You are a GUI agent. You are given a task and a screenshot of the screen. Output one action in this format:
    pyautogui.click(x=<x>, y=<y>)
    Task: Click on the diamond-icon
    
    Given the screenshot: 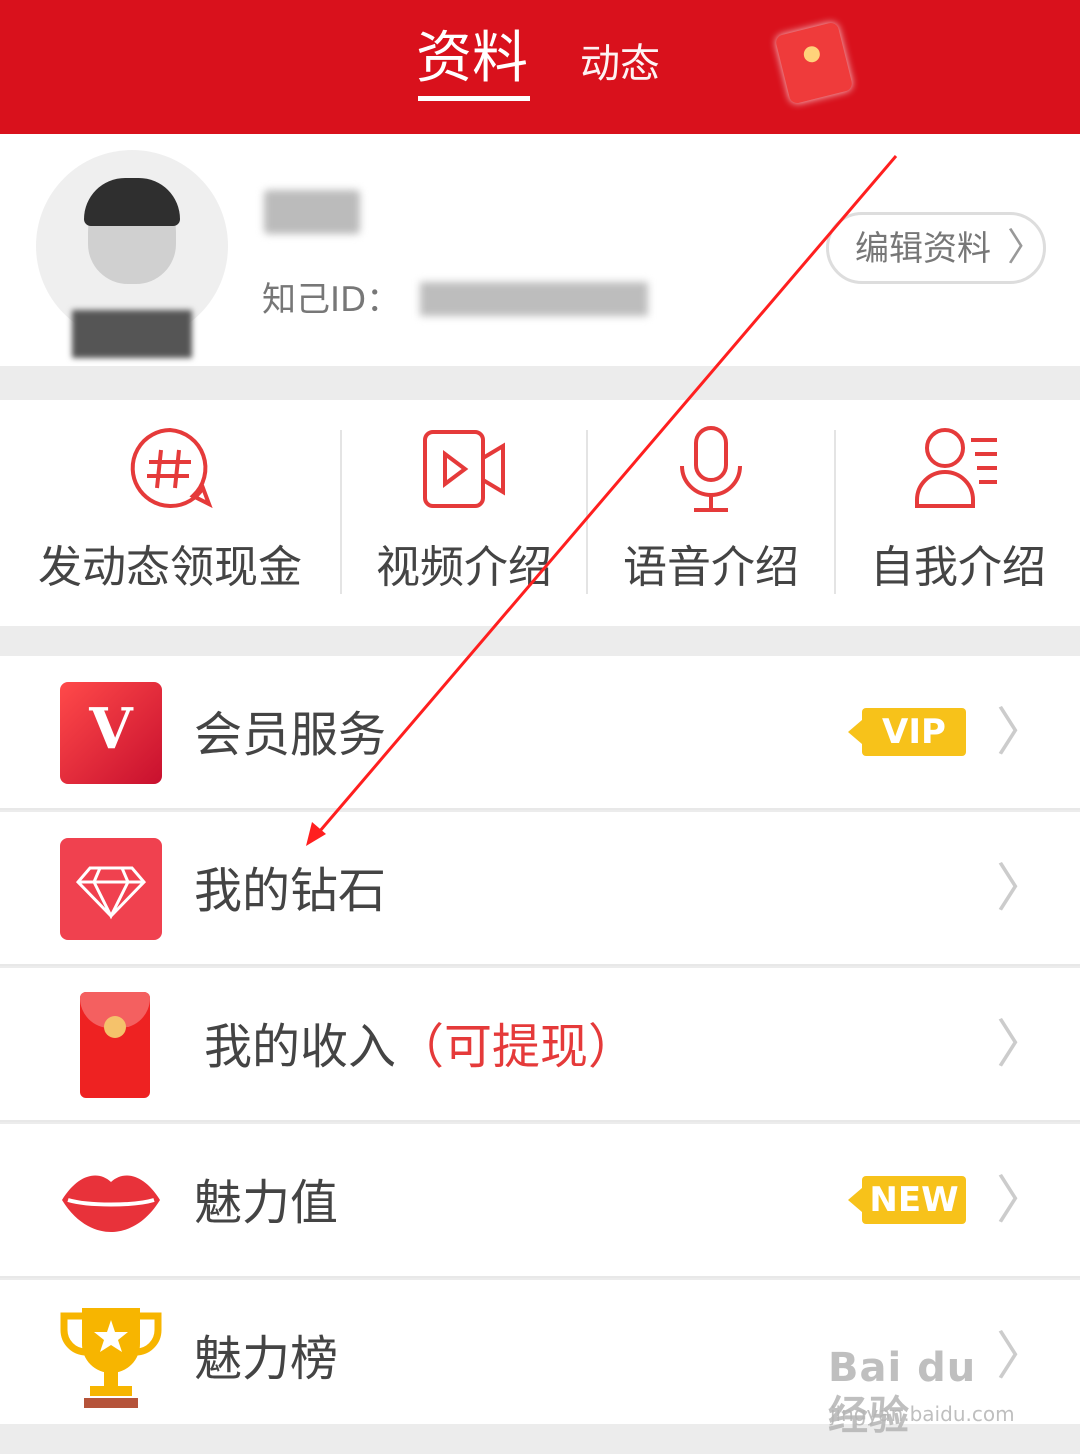 What is the action you would take?
    pyautogui.click(x=111, y=889)
    